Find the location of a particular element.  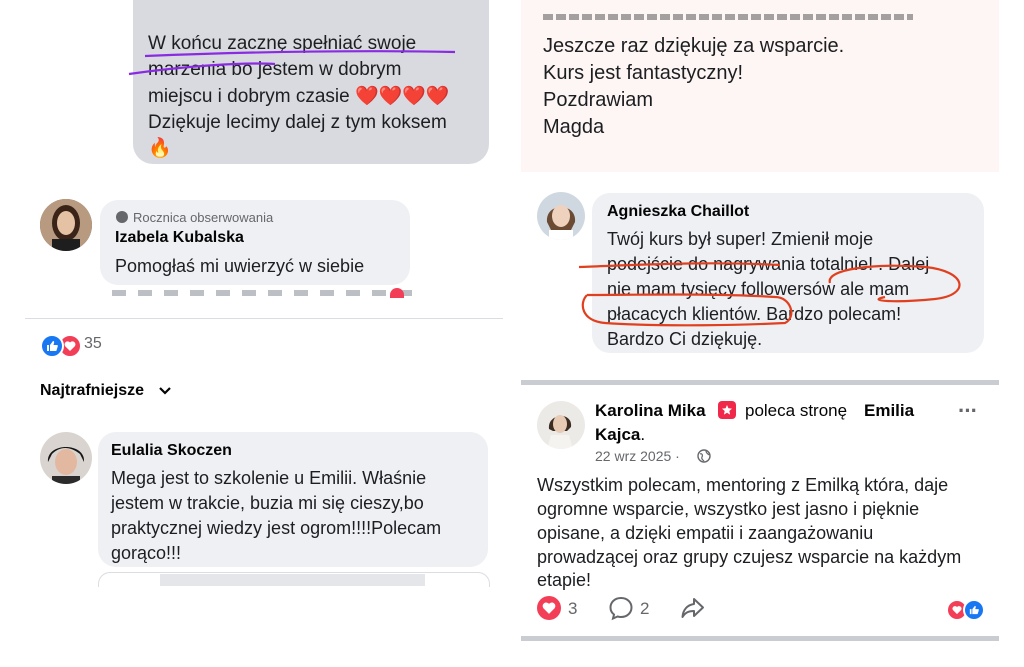

red-underline-annotation is located at coordinates (769, 294).